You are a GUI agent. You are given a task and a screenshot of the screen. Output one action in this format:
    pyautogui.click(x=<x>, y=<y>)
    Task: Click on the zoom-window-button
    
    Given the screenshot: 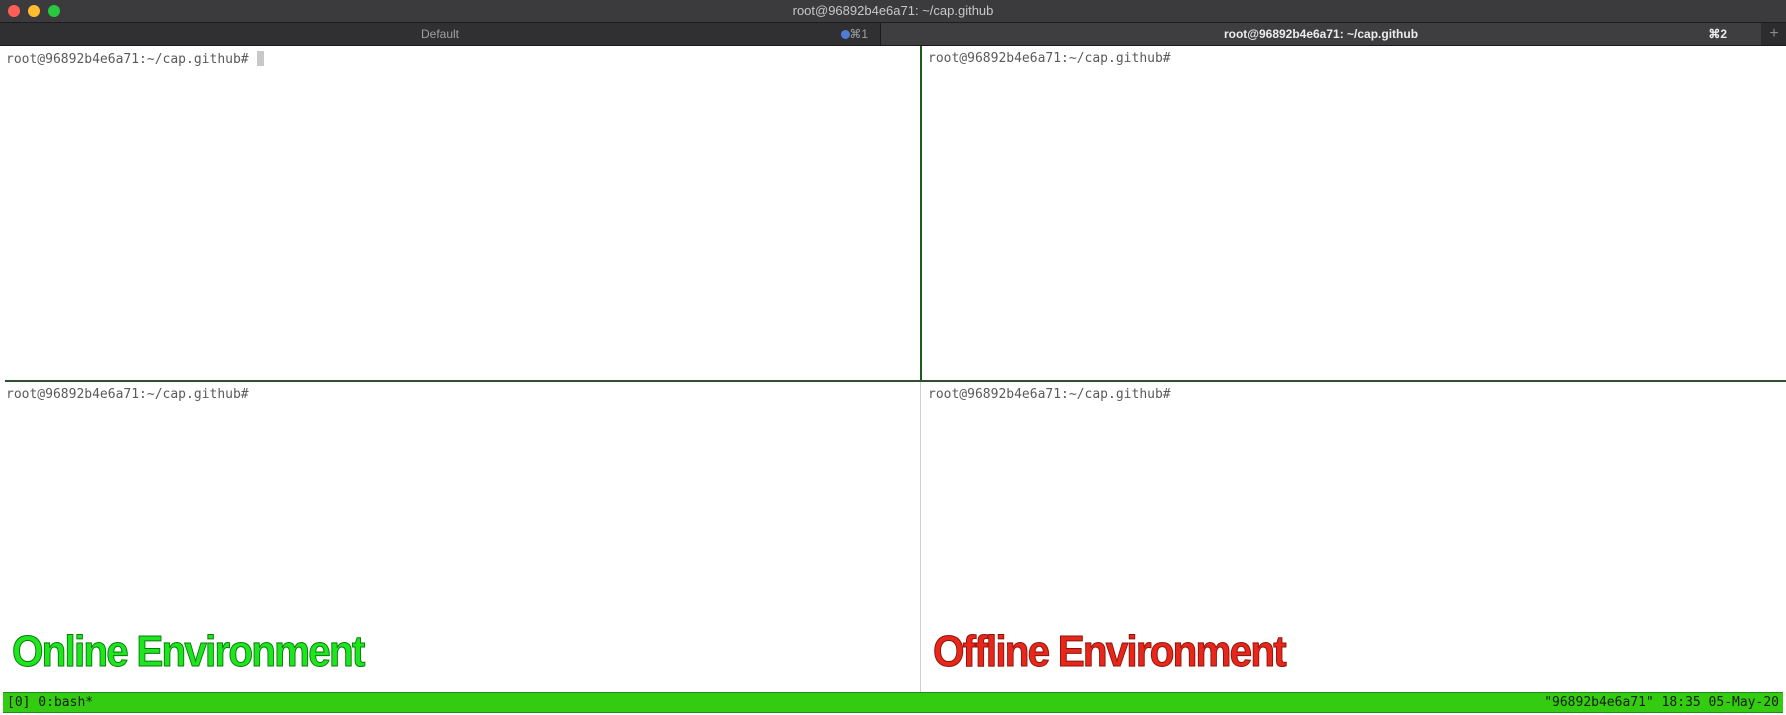 What is the action you would take?
    pyautogui.click(x=54, y=11)
    